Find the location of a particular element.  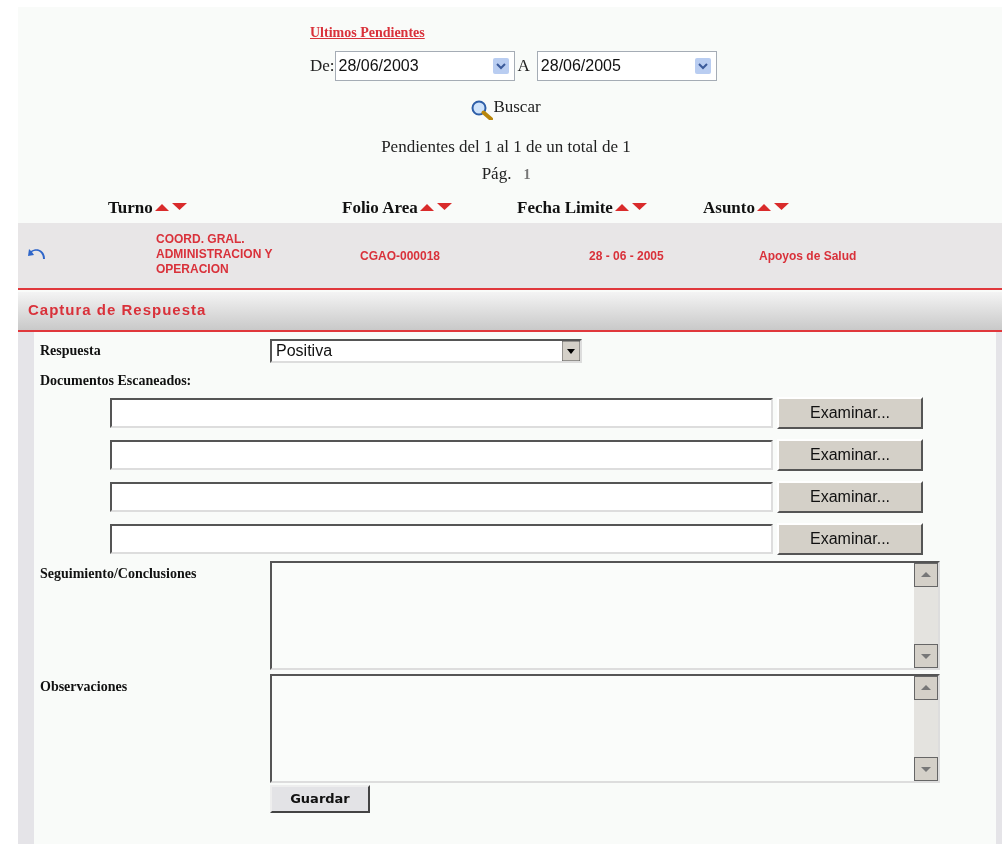

field-label: Observaciones is located at coordinates (84, 686).